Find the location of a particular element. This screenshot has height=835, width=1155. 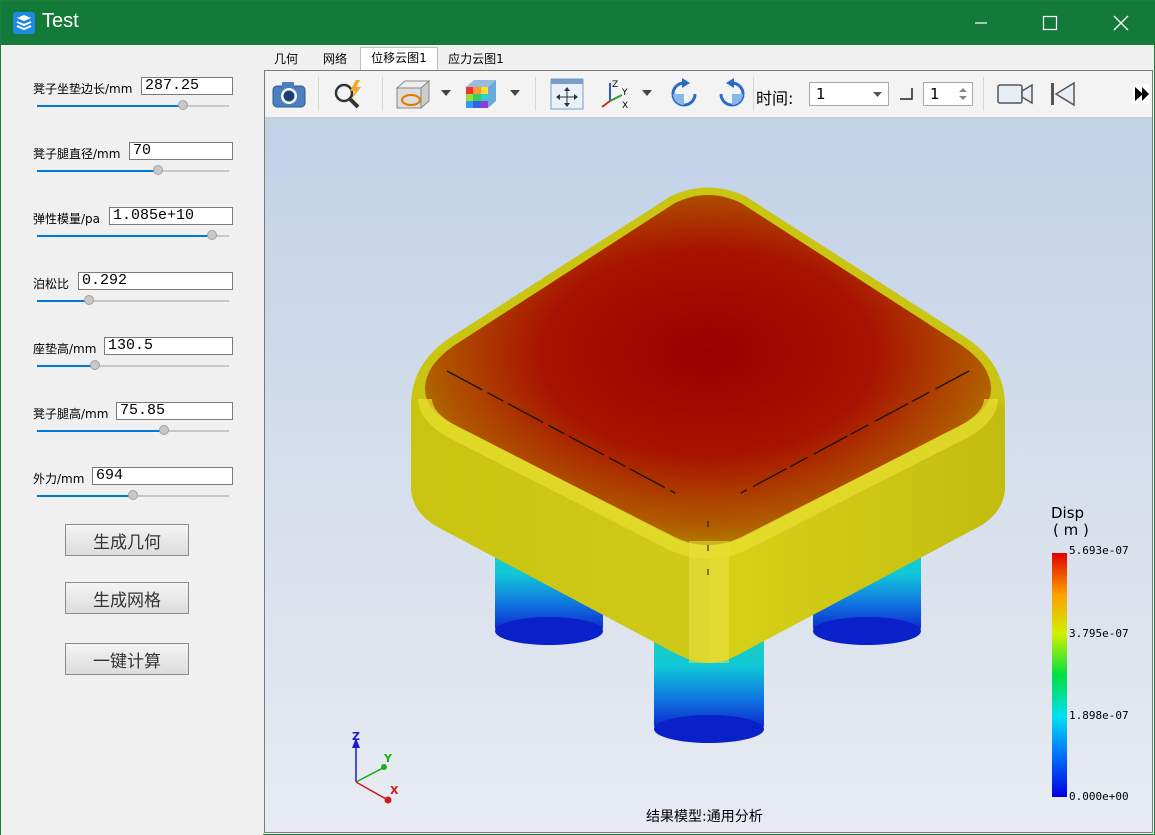

leg-diameter-input: 70 is located at coordinates (181, 151).